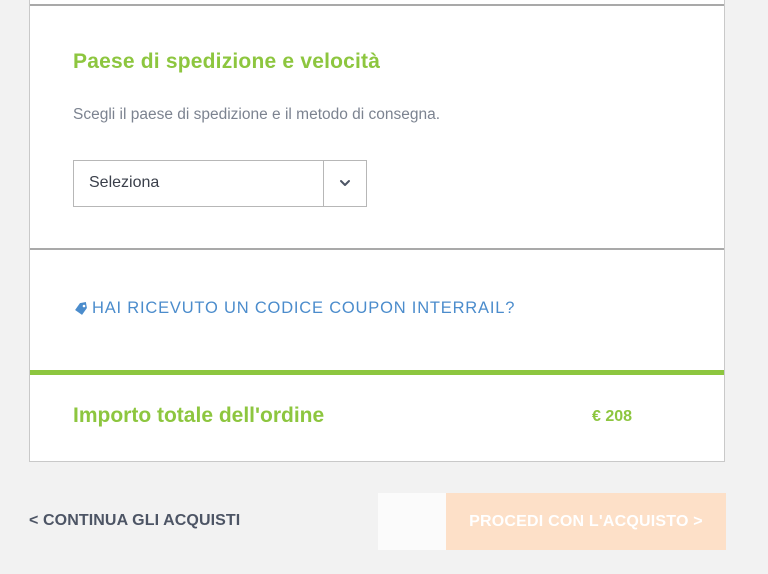 The width and height of the screenshot is (768, 574). Describe the element at coordinates (412, 521) in the screenshot. I see `proceed-button-spacer` at that location.